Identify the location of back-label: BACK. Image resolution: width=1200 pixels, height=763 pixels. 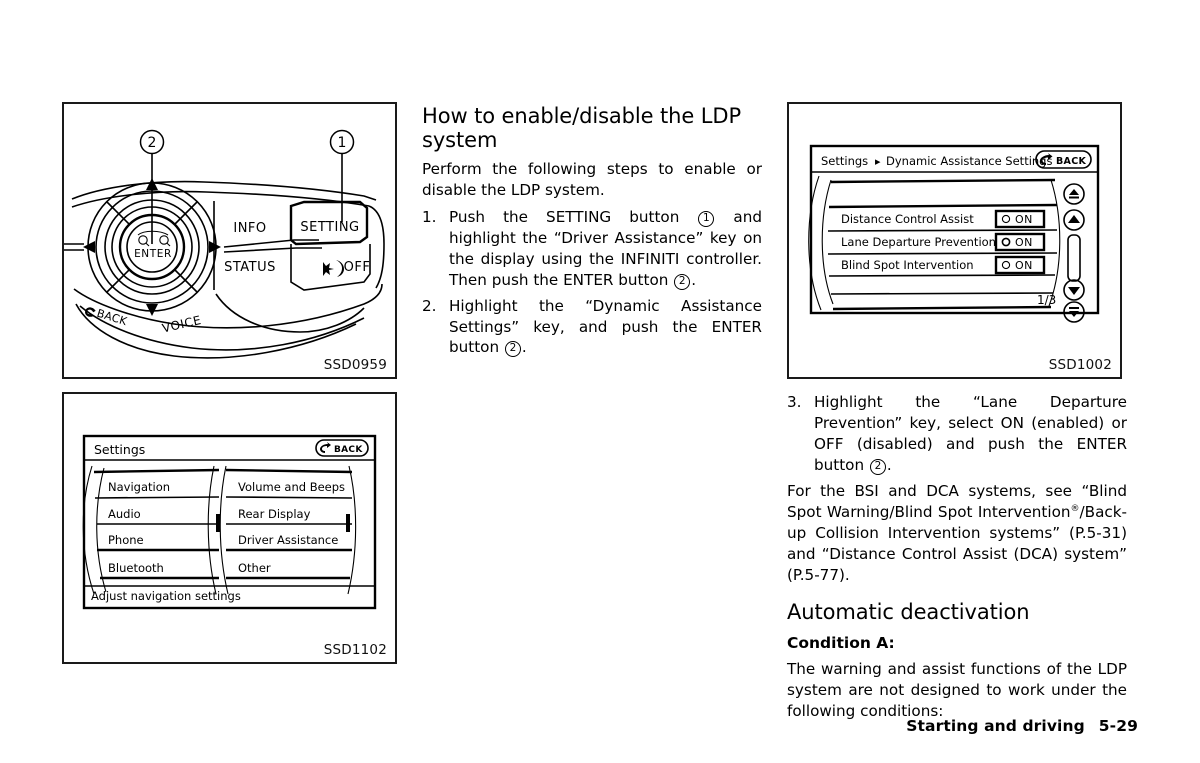
(112, 318).